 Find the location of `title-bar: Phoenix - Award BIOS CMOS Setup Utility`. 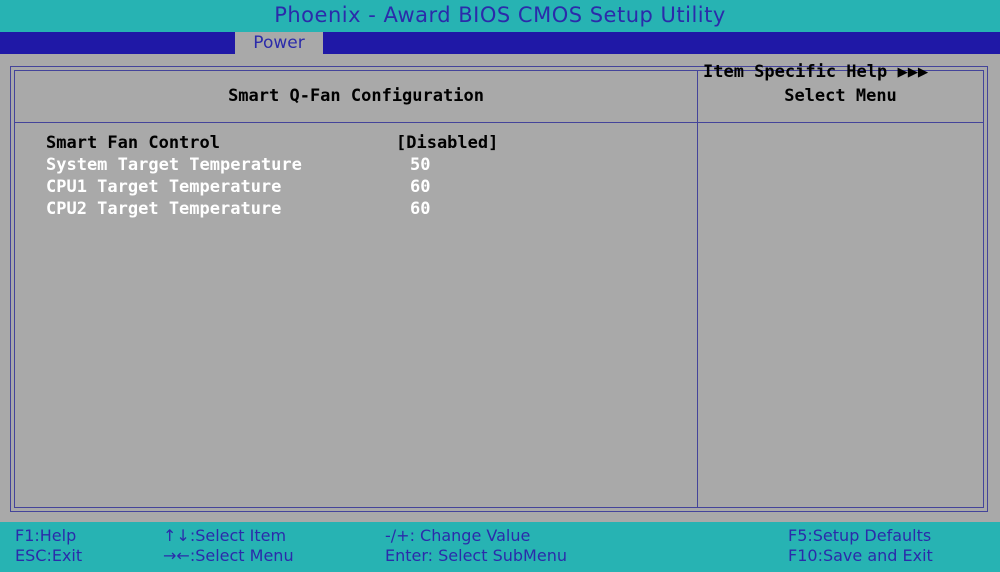

title-bar: Phoenix - Award BIOS CMOS Setup Utility is located at coordinates (500, 16).